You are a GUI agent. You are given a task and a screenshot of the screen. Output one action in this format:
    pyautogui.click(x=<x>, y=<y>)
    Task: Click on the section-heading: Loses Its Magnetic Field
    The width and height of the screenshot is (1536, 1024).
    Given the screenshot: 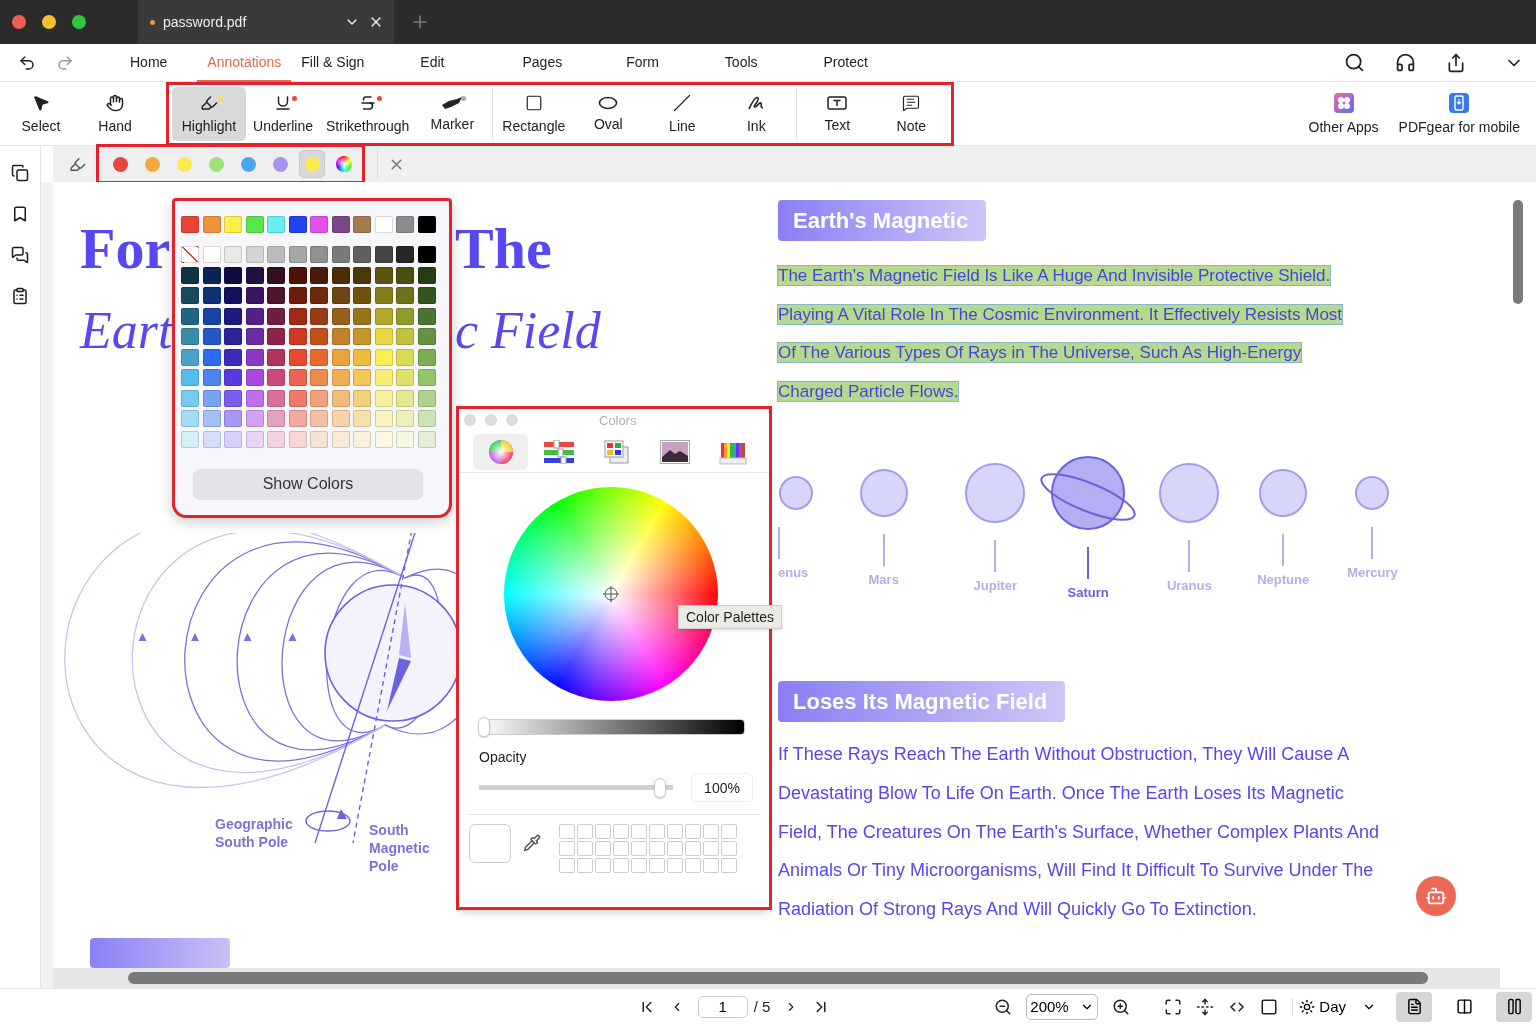 What is the action you would take?
    pyautogui.click(x=922, y=702)
    